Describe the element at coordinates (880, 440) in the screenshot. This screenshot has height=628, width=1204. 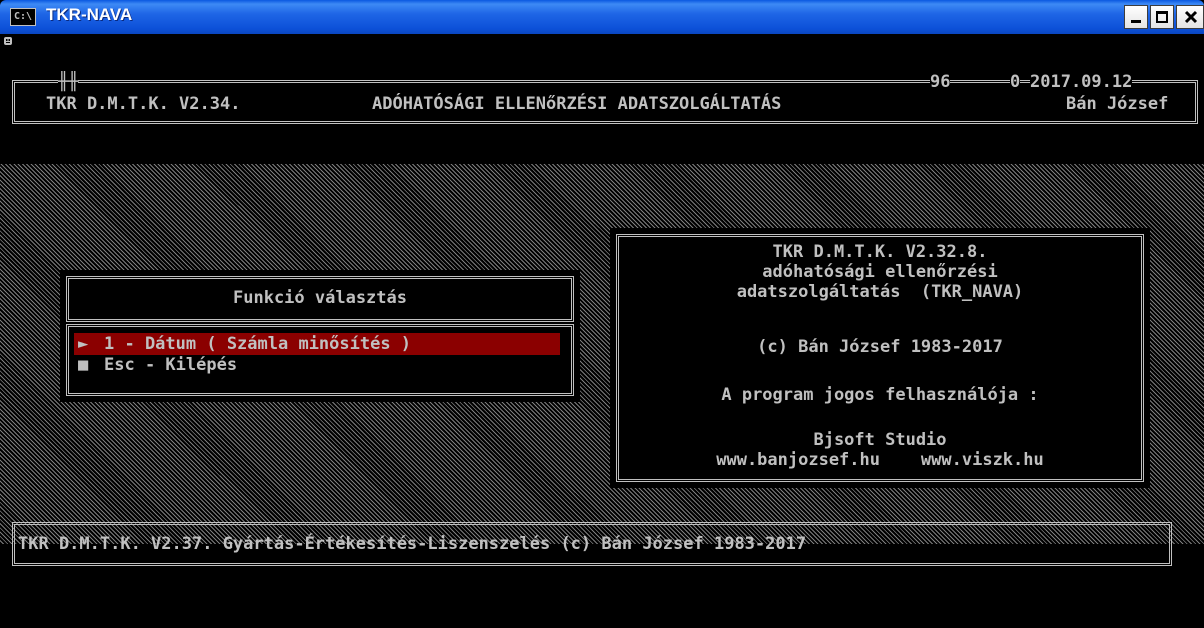
I see `info-line-licensee: Bjsoft Studio` at that location.